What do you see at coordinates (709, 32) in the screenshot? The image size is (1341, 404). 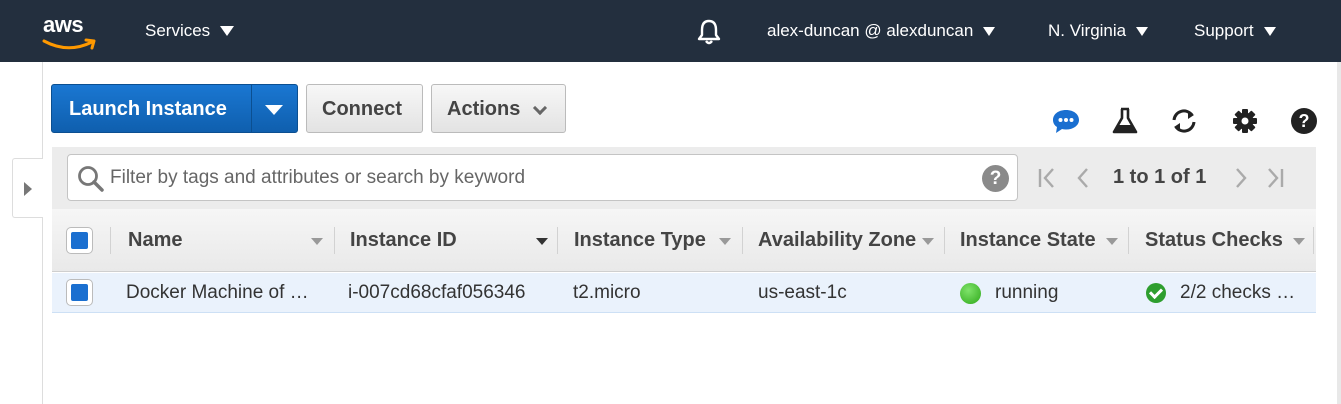 I see `bell-icon` at bounding box center [709, 32].